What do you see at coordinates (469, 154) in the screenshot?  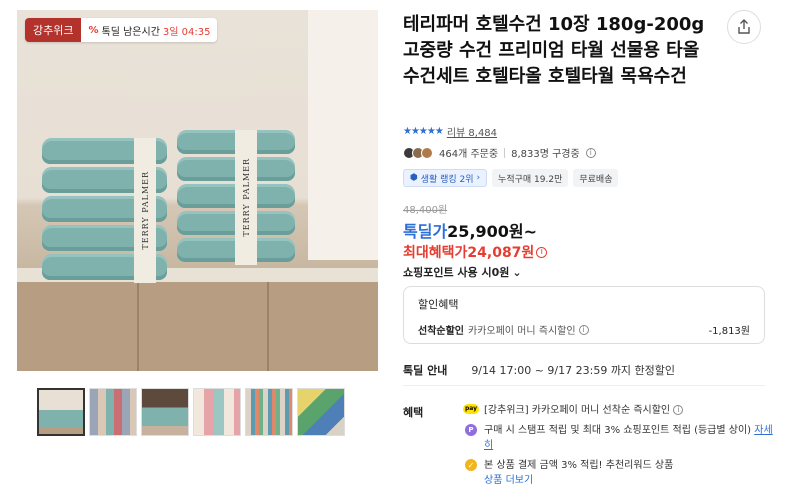 I see `orders-text: 464개 주문중` at bounding box center [469, 154].